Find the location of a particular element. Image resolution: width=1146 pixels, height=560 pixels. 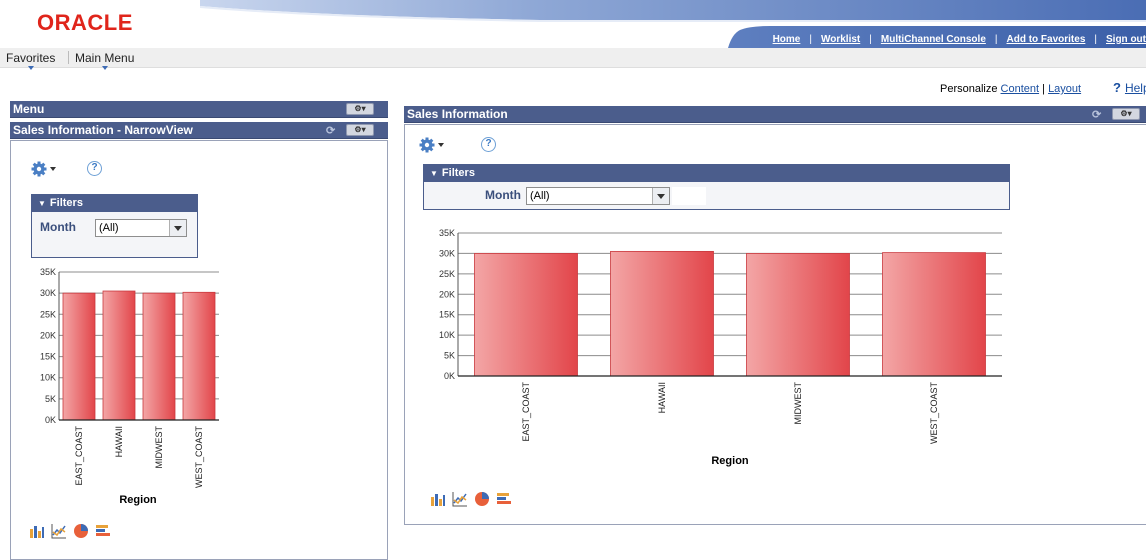

wide-month-select: (All) is located at coordinates (598, 196).